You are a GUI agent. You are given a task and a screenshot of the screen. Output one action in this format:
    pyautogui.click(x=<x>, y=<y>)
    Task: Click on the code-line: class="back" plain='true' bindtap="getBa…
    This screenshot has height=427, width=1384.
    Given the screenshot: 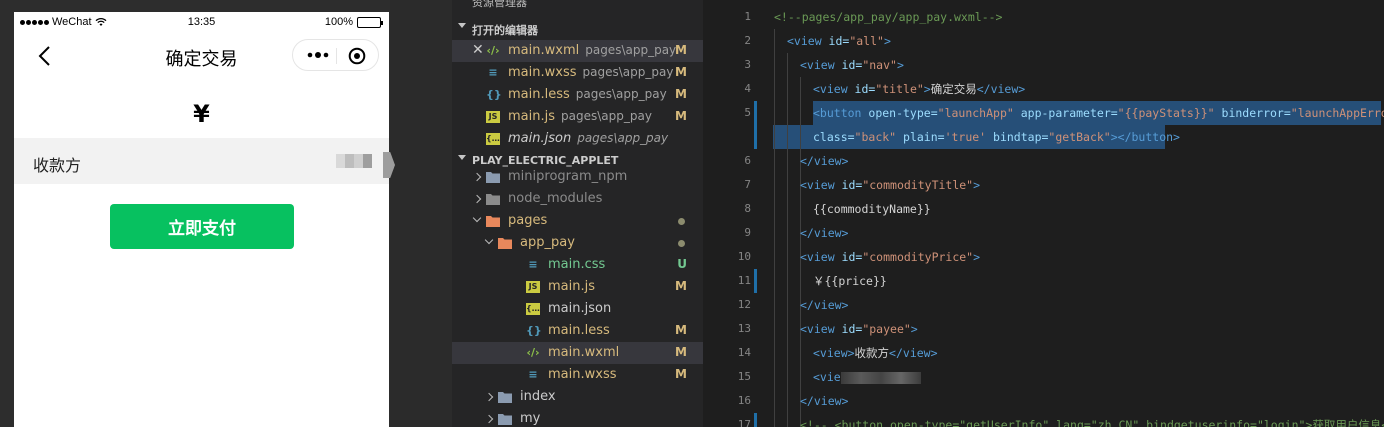 What is the action you would take?
    pyautogui.click(x=996, y=137)
    